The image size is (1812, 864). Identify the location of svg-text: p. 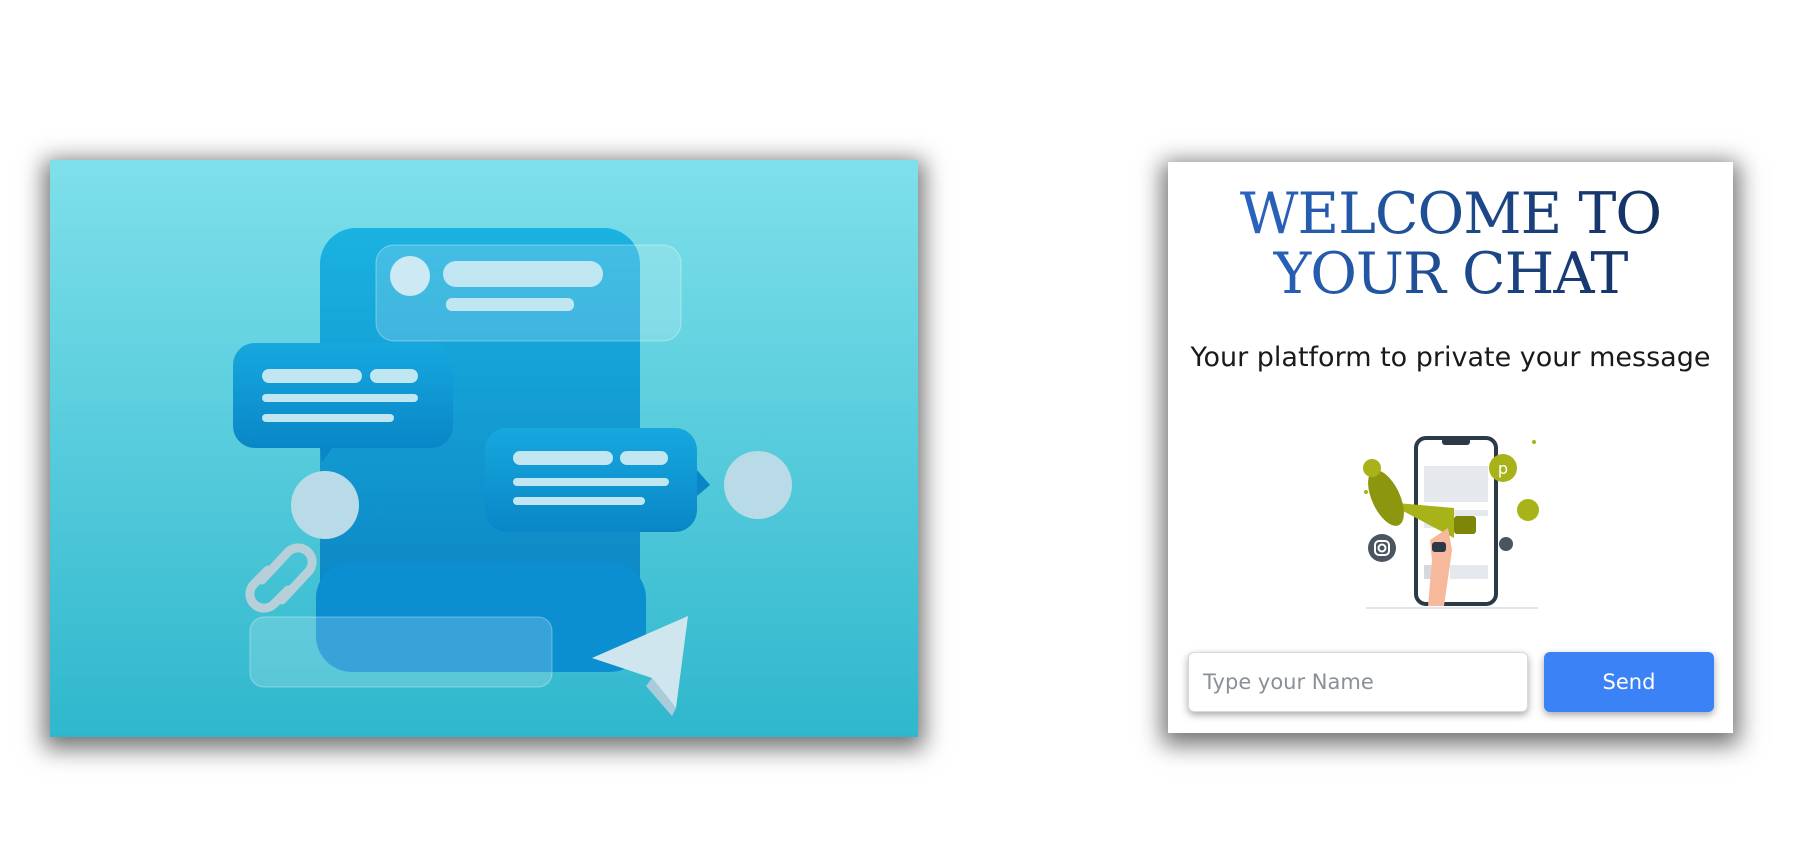
(1503, 468).